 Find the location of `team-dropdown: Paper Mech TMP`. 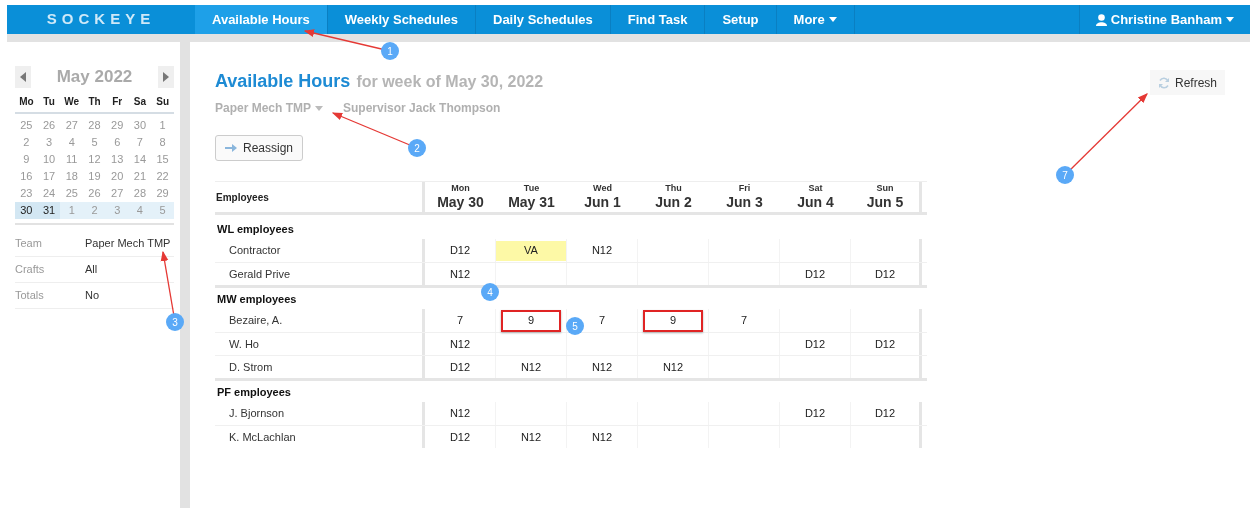

team-dropdown: Paper Mech TMP is located at coordinates (269, 108).